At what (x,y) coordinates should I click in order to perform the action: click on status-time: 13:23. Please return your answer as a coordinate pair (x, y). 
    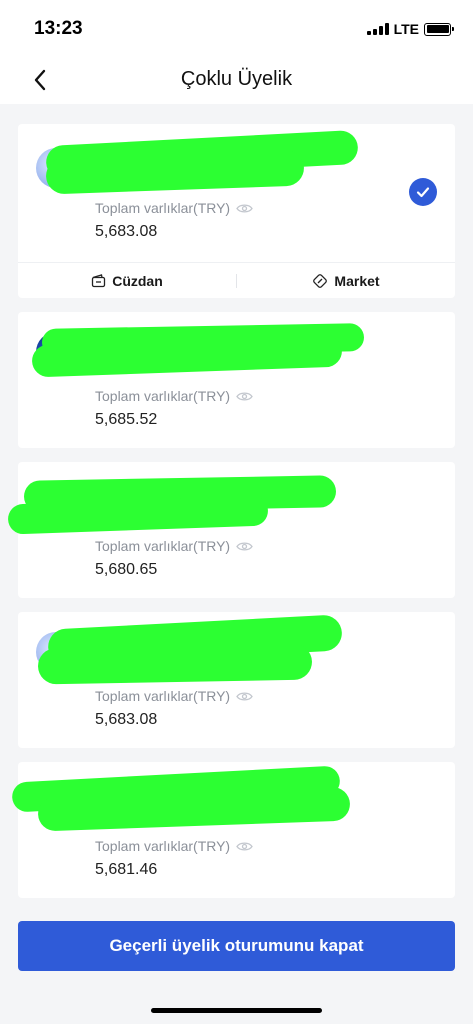
    Looking at the image, I should click on (58, 28).